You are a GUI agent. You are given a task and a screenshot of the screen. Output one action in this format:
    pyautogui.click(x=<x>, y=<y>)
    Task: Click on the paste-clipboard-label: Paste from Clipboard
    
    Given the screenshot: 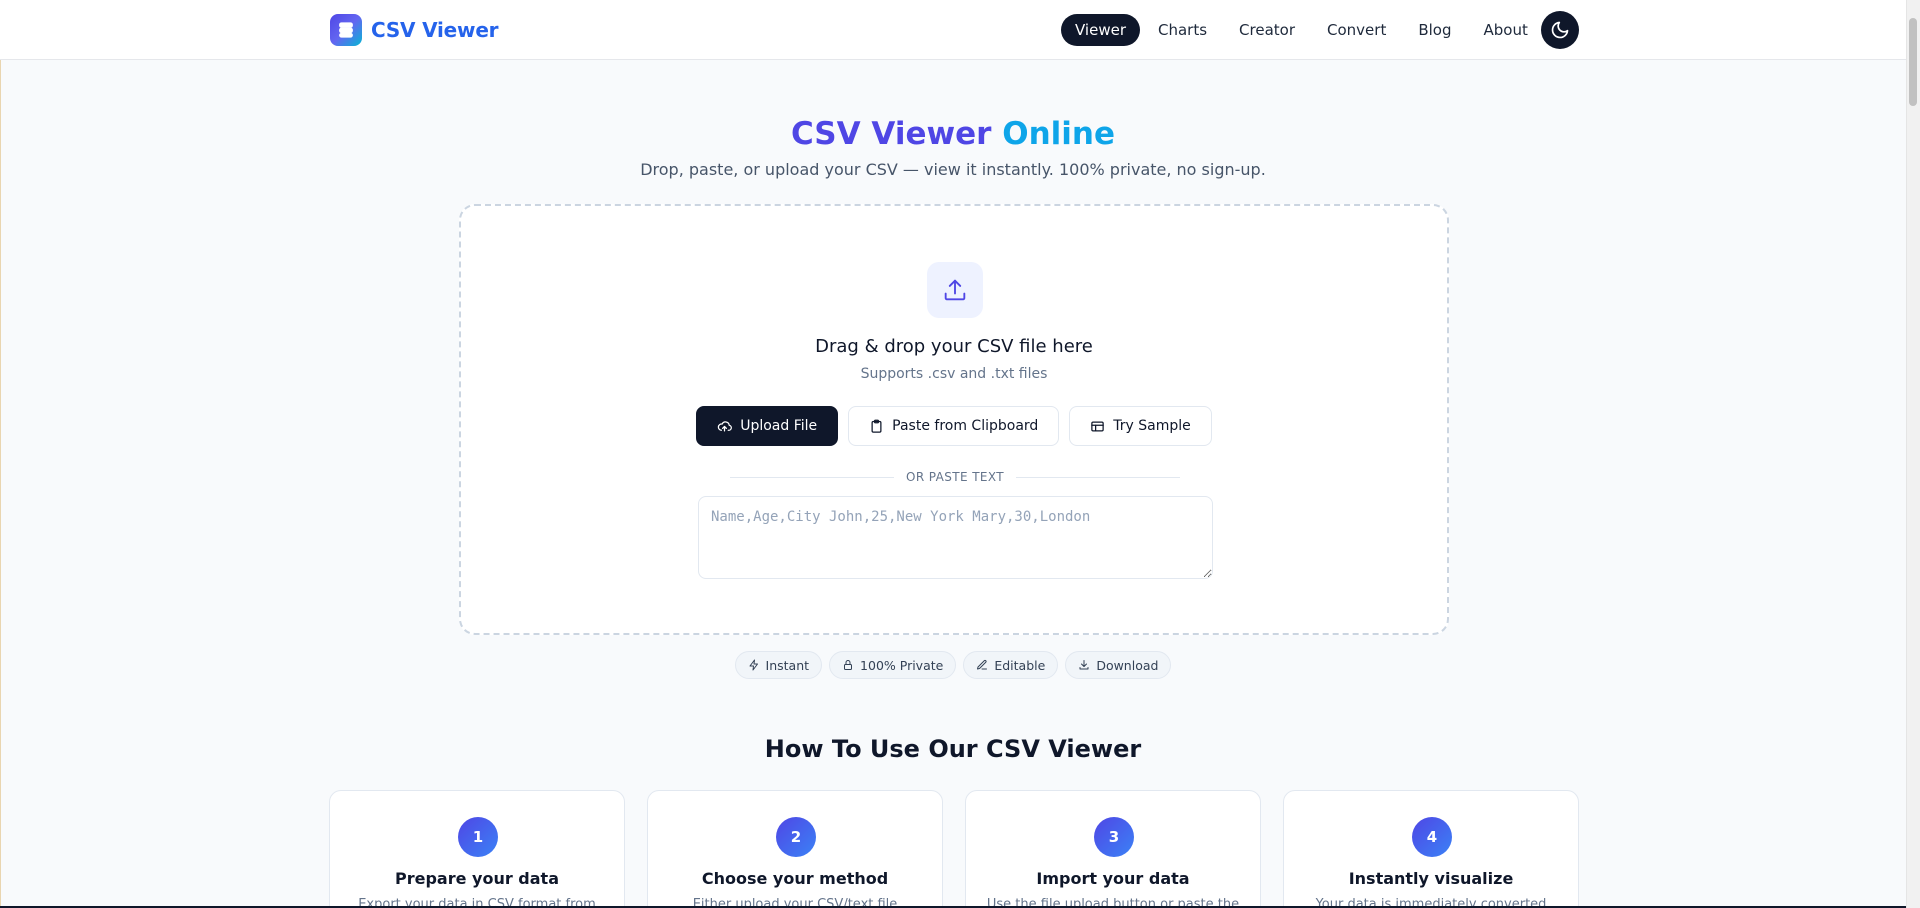 What is the action you would take?
    pyautogui.click(x=965, y=426)
    